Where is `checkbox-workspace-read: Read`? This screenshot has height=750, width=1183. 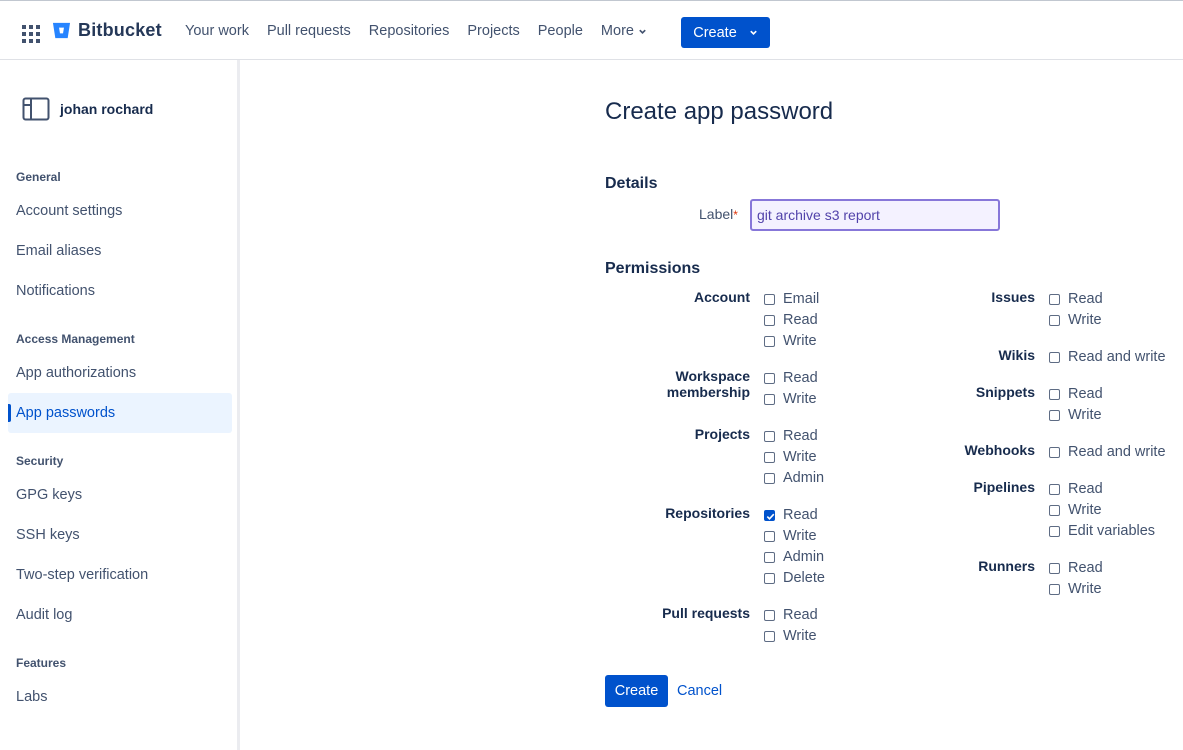 checkbox-workspace-read: Read is located at coordinates (791, 378).